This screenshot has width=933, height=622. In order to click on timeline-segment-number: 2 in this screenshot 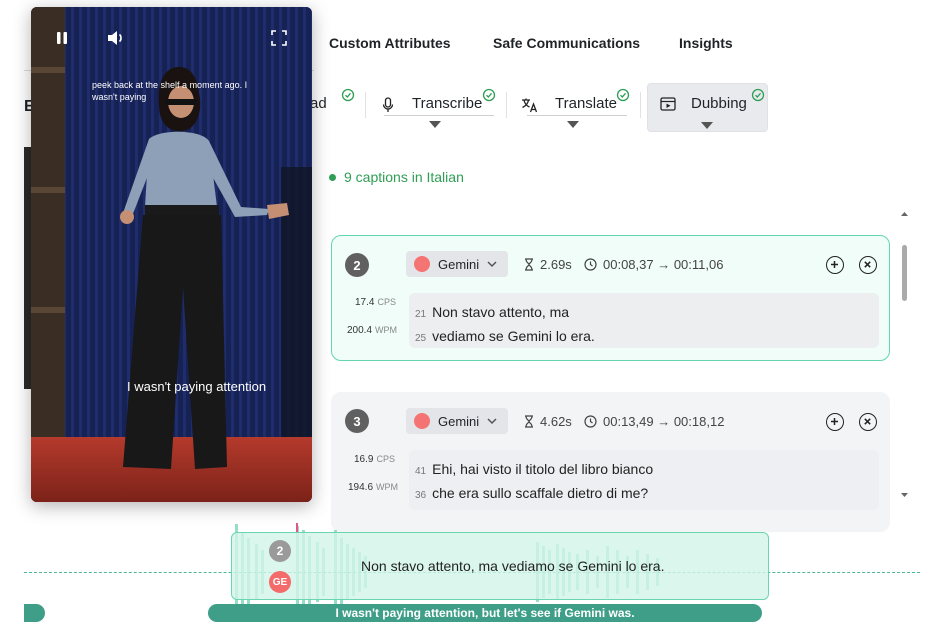, I will do `click(280, 551)`.